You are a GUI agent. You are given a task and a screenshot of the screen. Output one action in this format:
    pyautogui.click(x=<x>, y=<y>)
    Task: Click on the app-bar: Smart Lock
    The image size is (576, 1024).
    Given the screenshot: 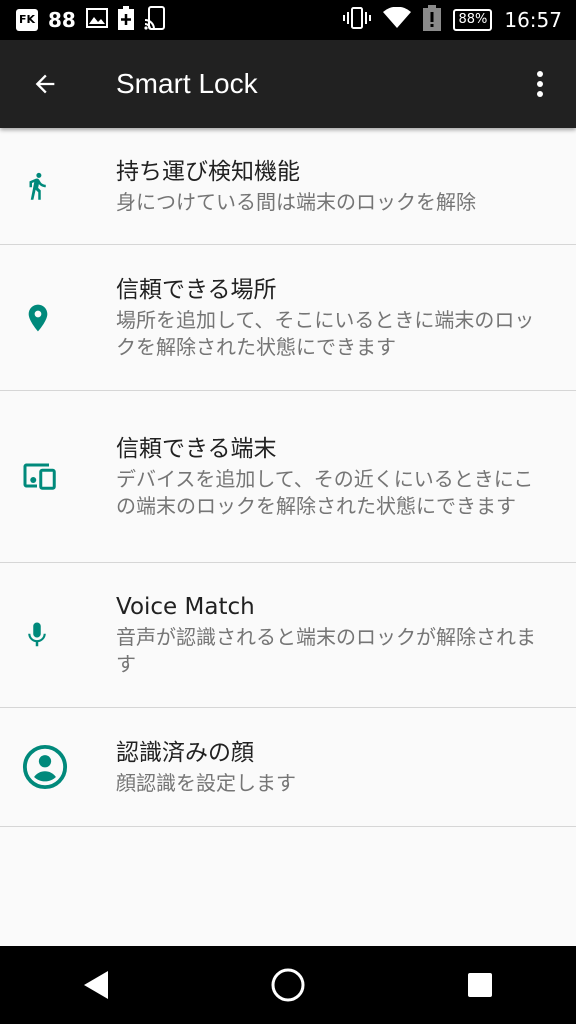 What is the action you would take?
    pyautogui.click(x=288, y=84)
    